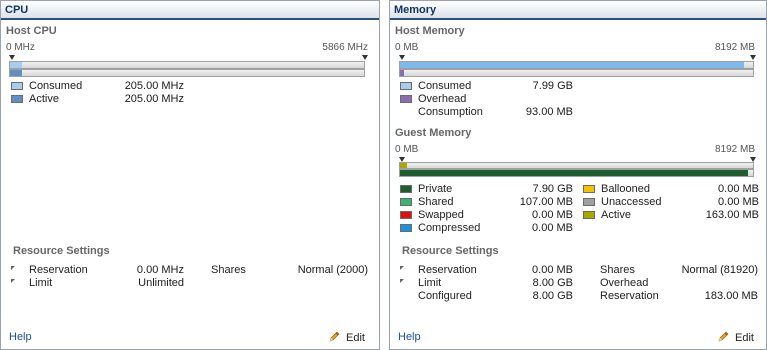 Image resolution: width=767 pixels, height=350 pixels. Describe the element at coordinates (552, 189) in the screenshot. I see `guest-private-value: 7.90 GB` at that location.